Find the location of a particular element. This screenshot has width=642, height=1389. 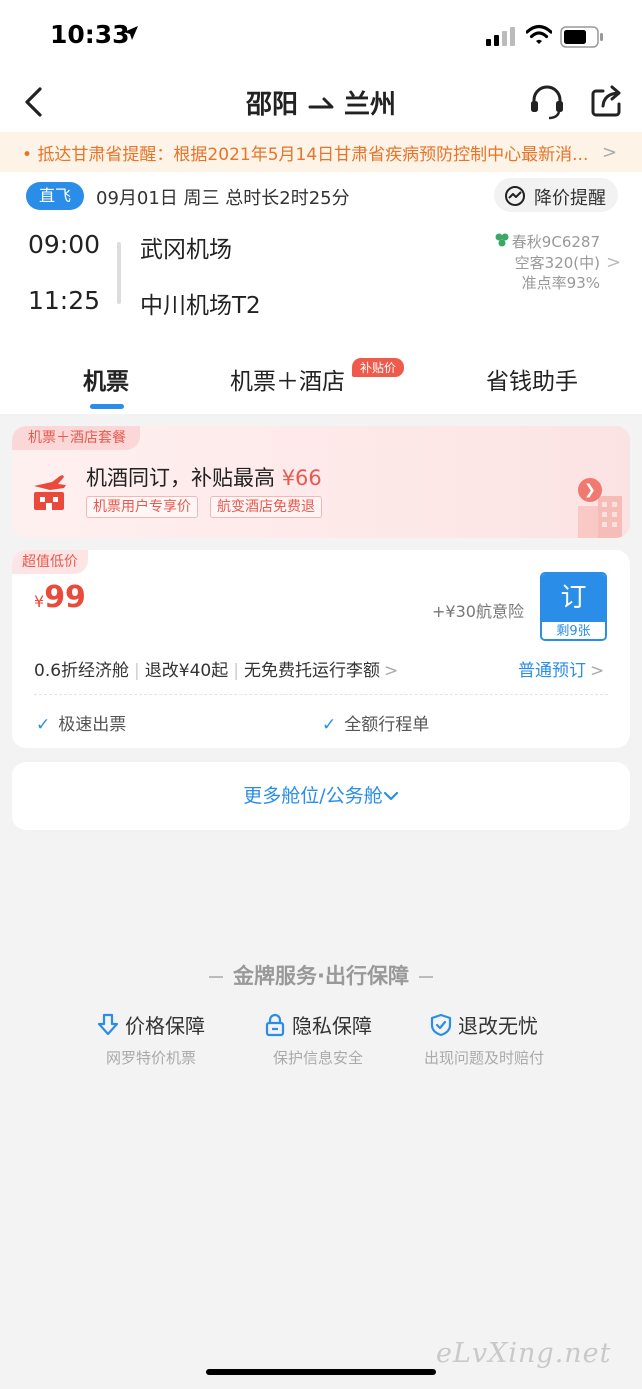

tab-active-indicator is located at coordinates (107, 406).